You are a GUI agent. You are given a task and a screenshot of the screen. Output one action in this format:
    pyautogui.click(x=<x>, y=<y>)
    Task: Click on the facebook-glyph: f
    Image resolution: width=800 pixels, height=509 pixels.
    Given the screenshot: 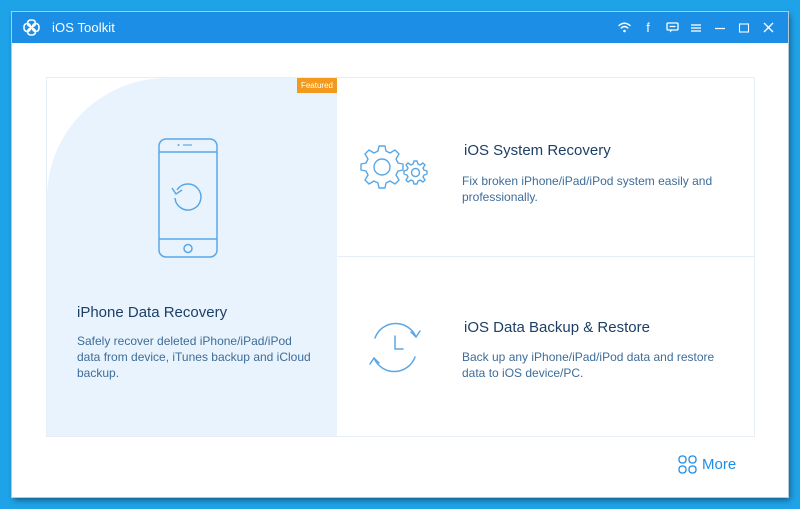 What is the action you would take?
    pyautogui.click(x=648, y=27)
    